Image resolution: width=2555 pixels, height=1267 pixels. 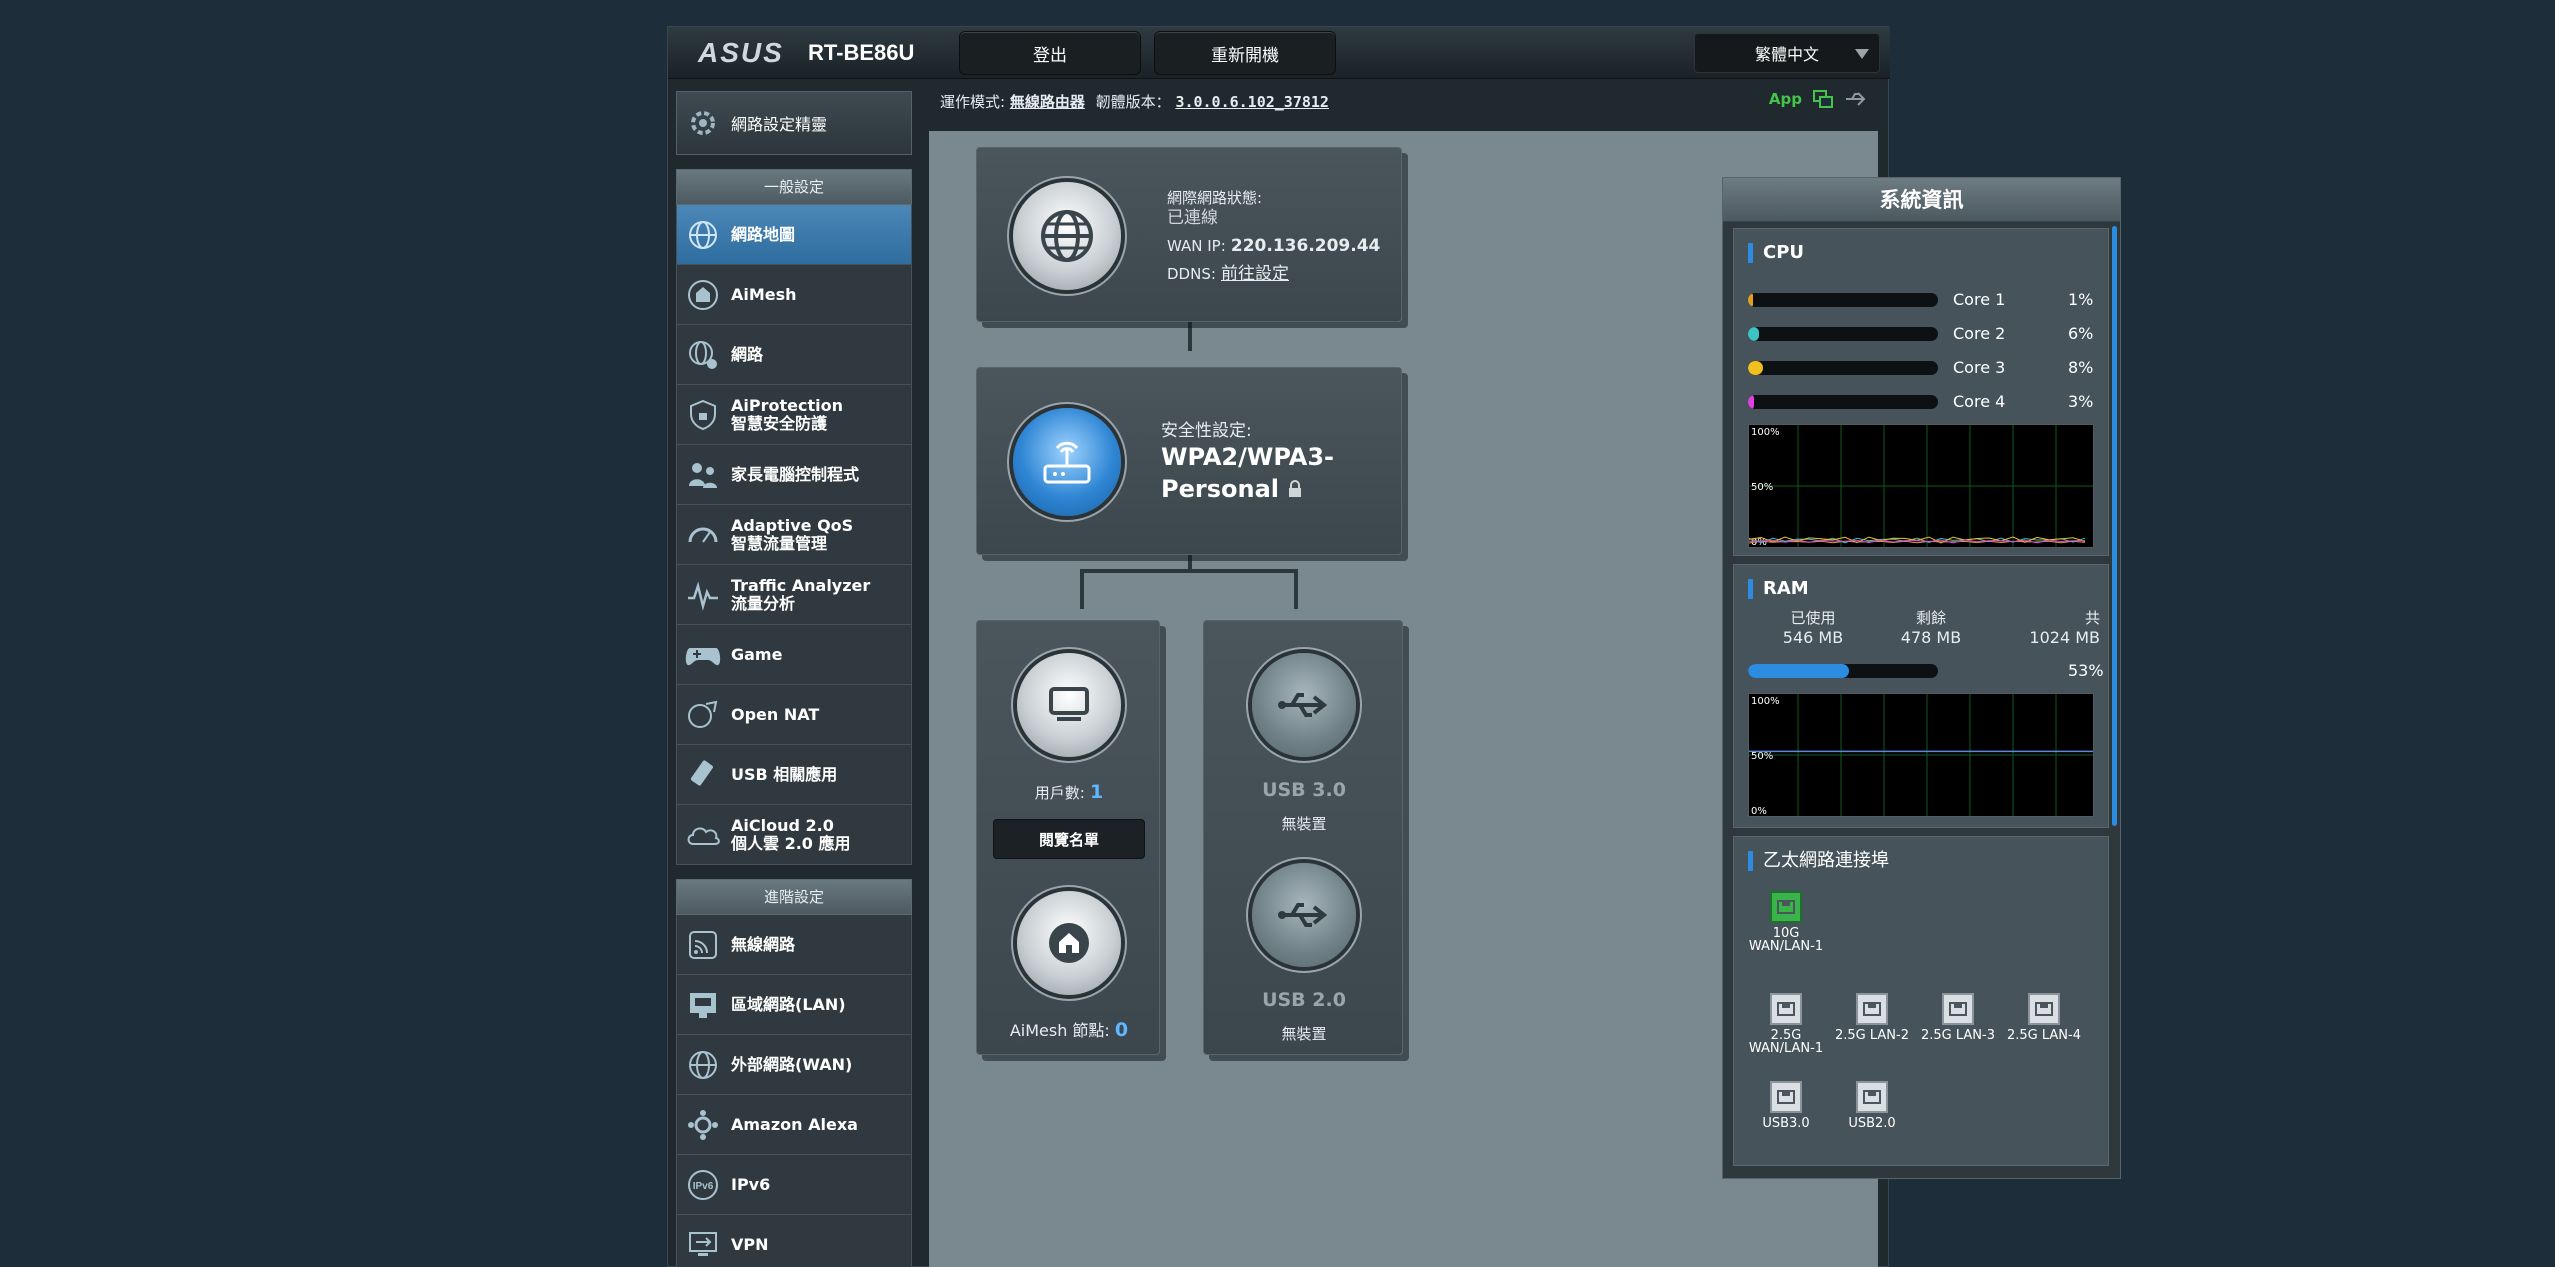 I want to click on sidebar-item-label: 外部網路(WAN), so click(x=792, y=1064).